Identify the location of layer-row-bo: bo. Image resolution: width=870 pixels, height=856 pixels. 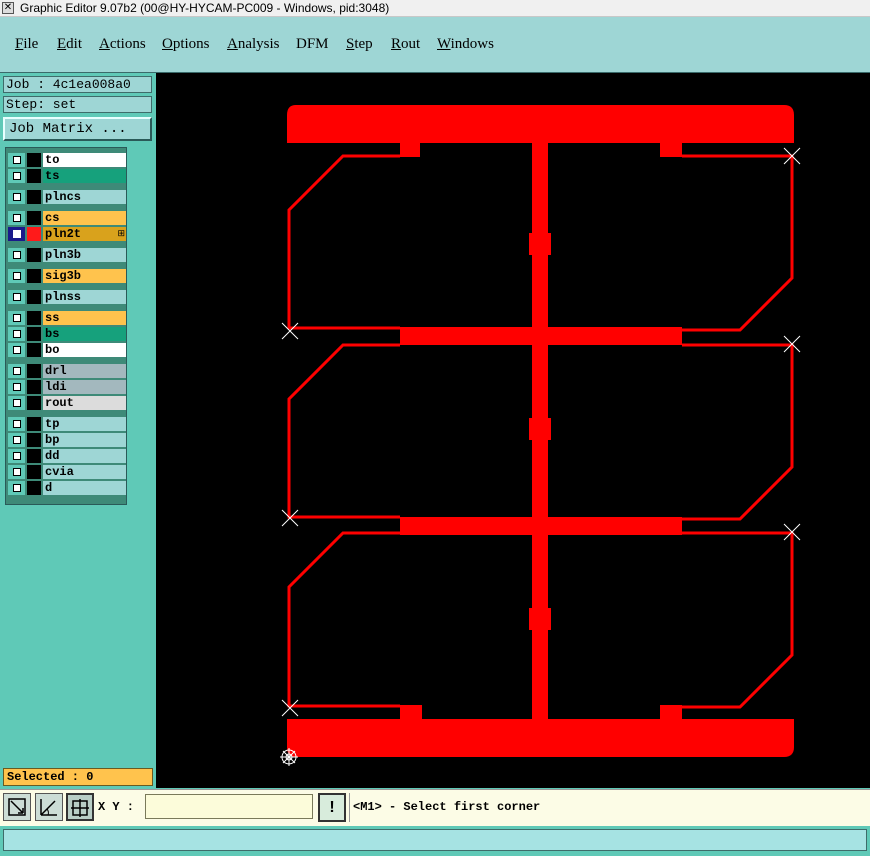
(67, 350).